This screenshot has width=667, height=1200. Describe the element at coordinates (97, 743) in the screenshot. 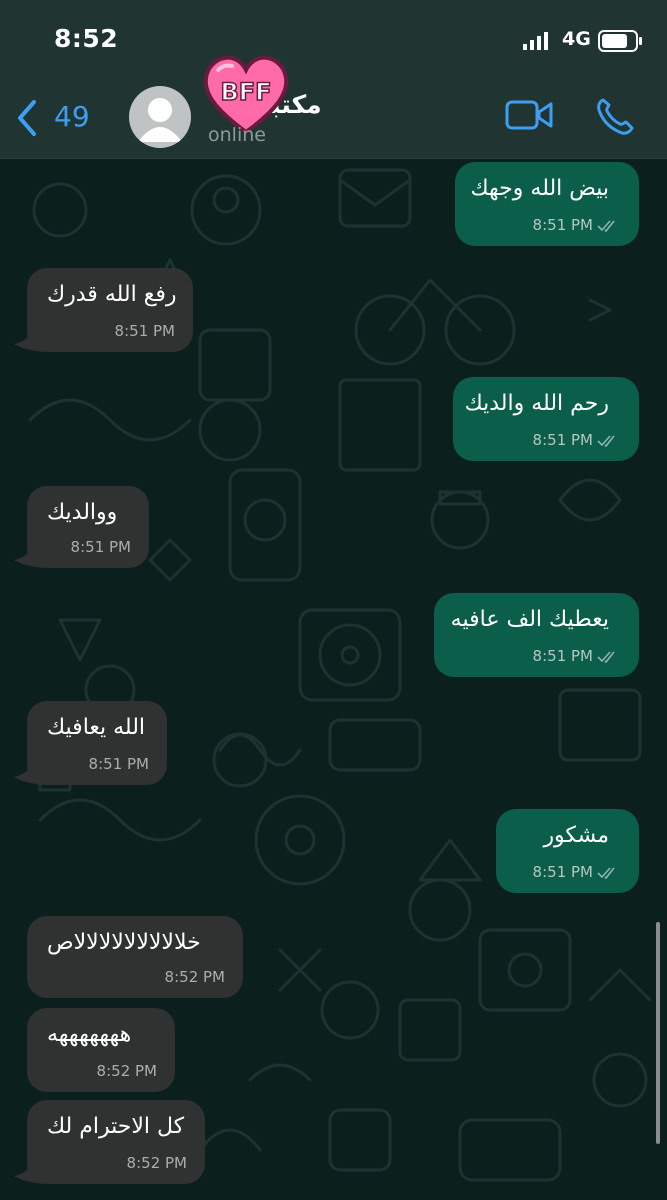

I see `message-bubble-incoming: الله يعافيك 8:51 PM` at that location.